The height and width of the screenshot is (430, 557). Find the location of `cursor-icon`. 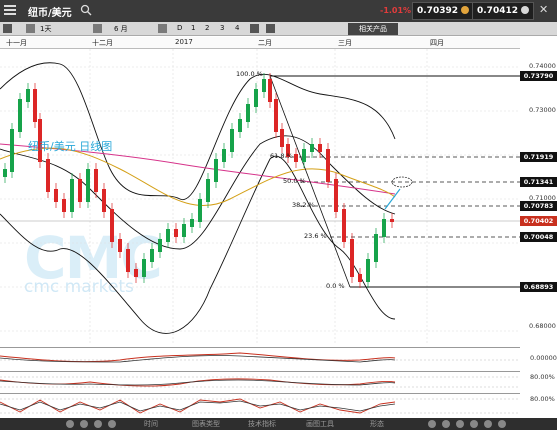

cursor-icon is located at coordinates (84, 424).